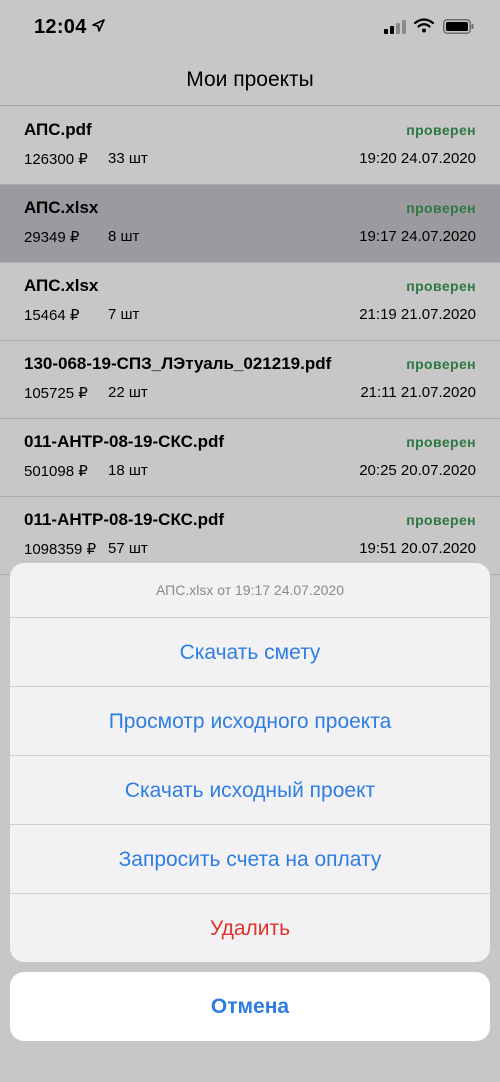 The image size is (500, 1082). Describe the element at coordinates (250, 859) in the screenshot. I see `request-invoices-button: Запросить счета на оплату` at that location.